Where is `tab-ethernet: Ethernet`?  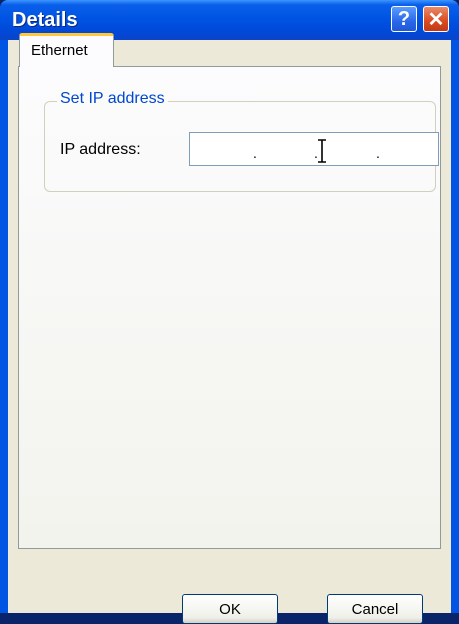
tab-ethernet: Ethernet is located at coordinates (66, 50).